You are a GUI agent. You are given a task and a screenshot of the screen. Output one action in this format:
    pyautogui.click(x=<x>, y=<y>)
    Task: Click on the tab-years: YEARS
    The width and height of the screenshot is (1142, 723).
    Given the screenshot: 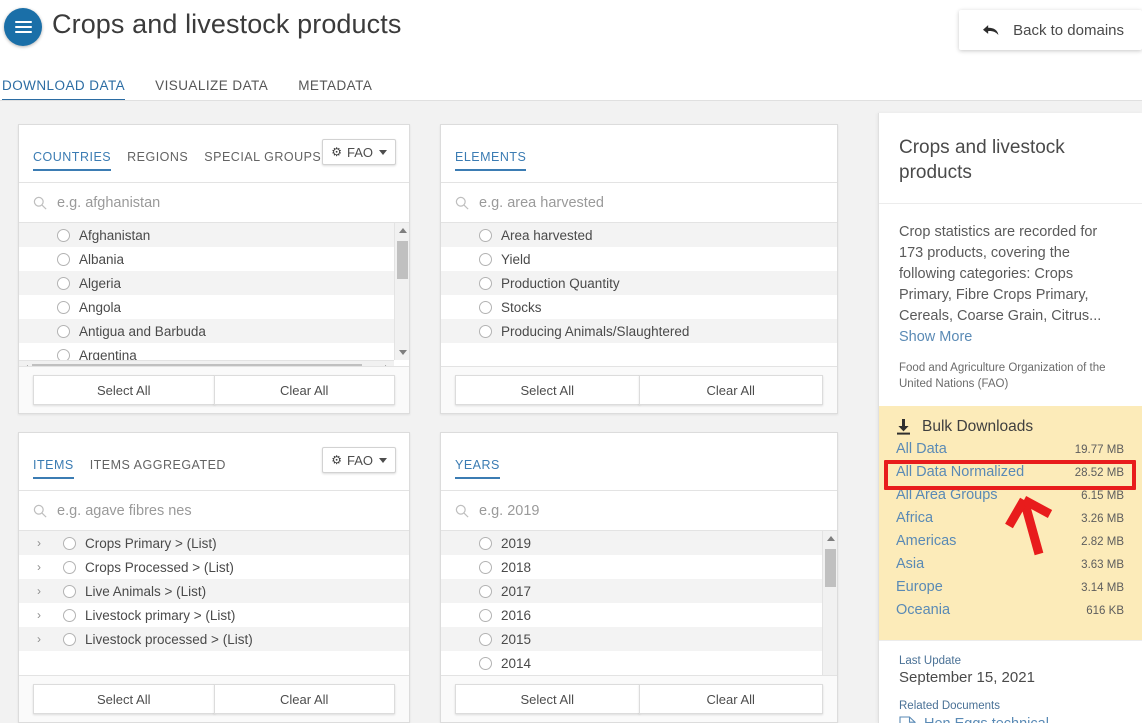 What is the action you would take?
    pyautogui.click(x=477, y=468)
    